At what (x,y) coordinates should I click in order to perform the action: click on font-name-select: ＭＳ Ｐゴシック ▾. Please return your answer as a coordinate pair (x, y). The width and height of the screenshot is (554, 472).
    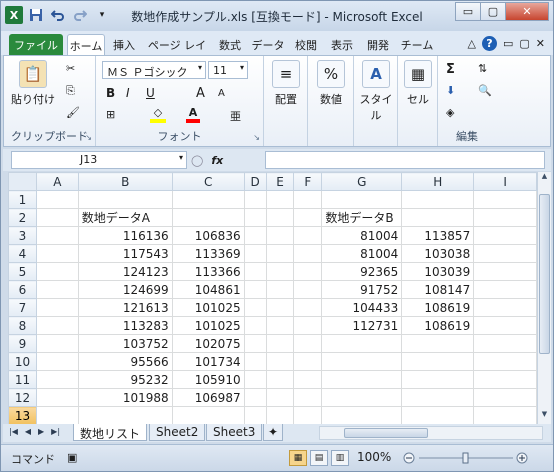
    Looking at the image, I should click on (154, 70).